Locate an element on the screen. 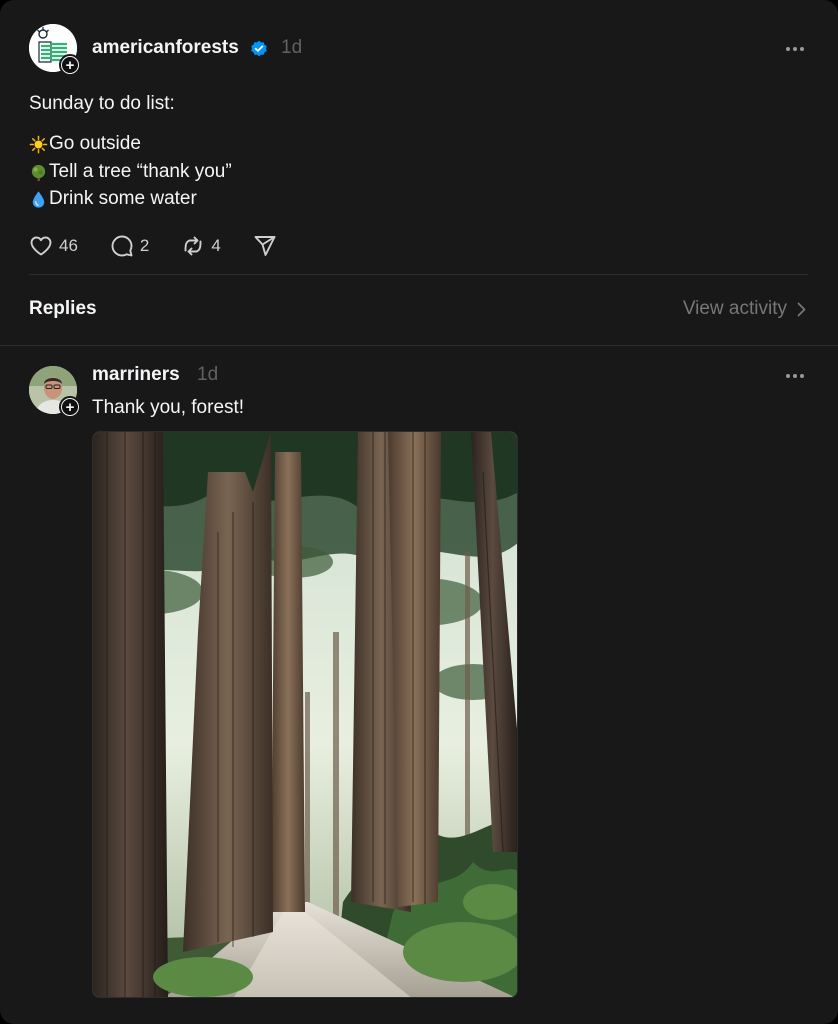 The width and height of the screenshot is (838, 1024). reply-text: Thank you, forest! is located at coordinates (168, 407).